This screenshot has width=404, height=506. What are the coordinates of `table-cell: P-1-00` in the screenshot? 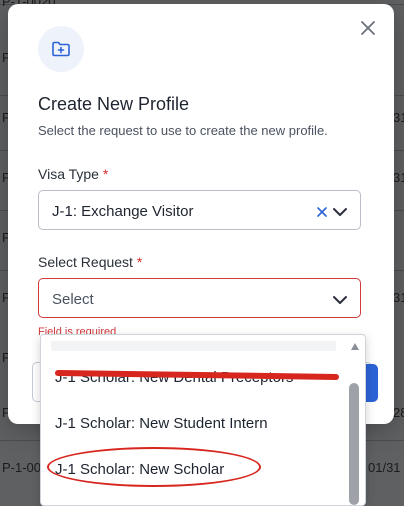 It's located at (22, 467).